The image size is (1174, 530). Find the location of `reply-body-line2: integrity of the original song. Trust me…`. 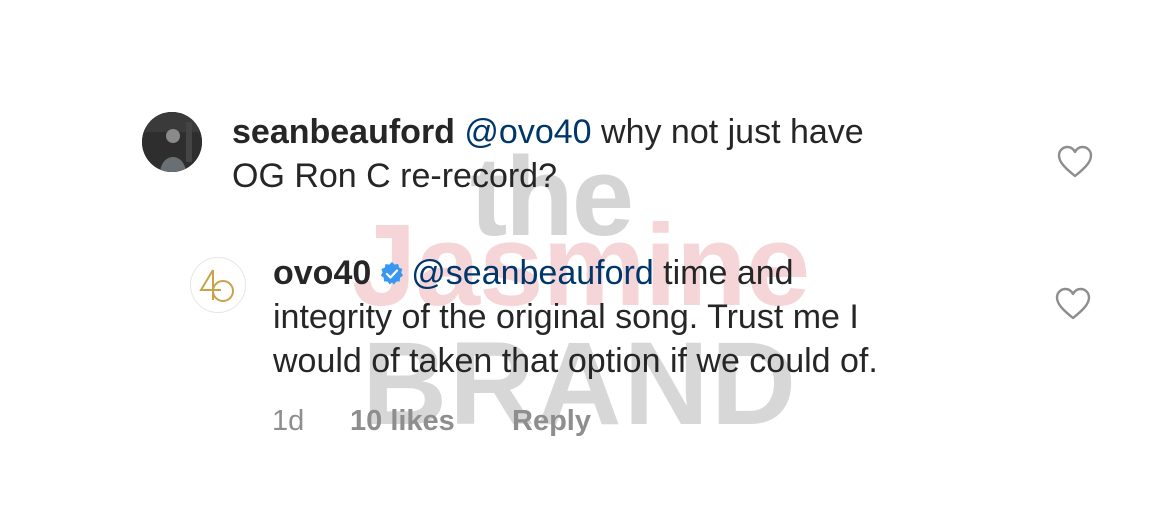

reply-body-line2: integrity of the original song. Trust me… is located at coordinates (566, 317).